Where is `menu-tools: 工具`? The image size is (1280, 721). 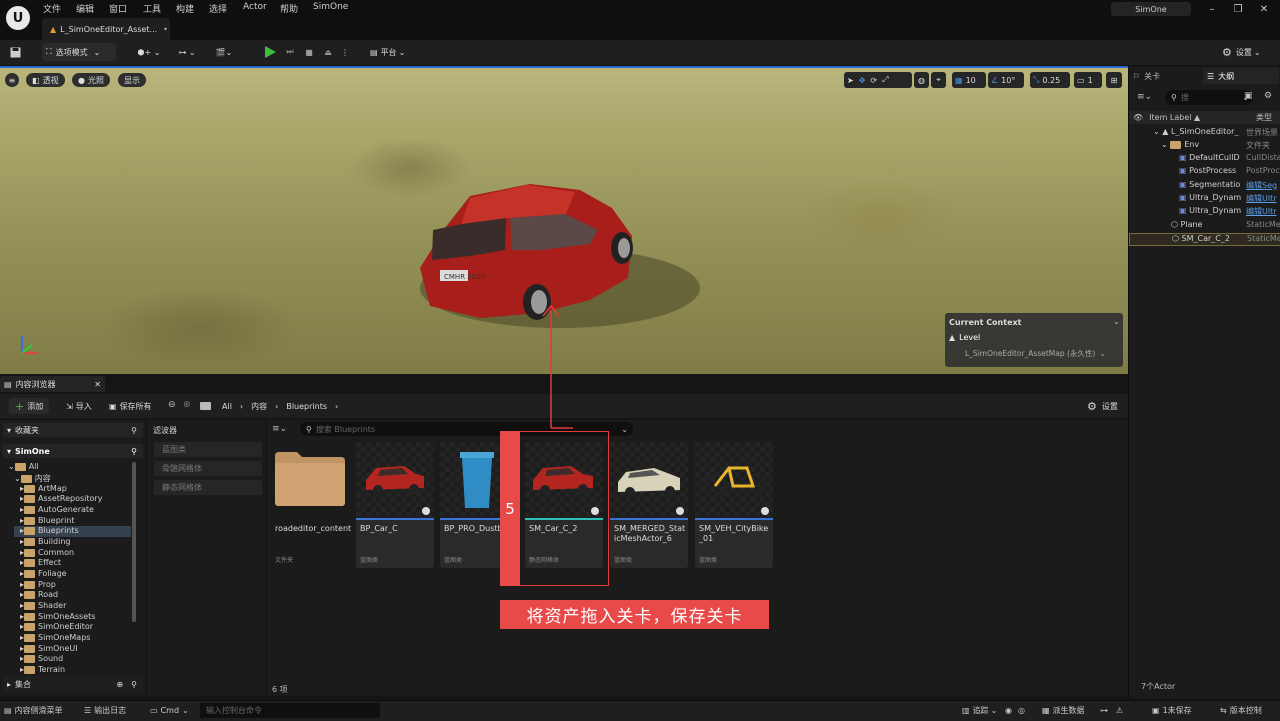
menu-tools: 工具 is located at coordinates (152, 8).